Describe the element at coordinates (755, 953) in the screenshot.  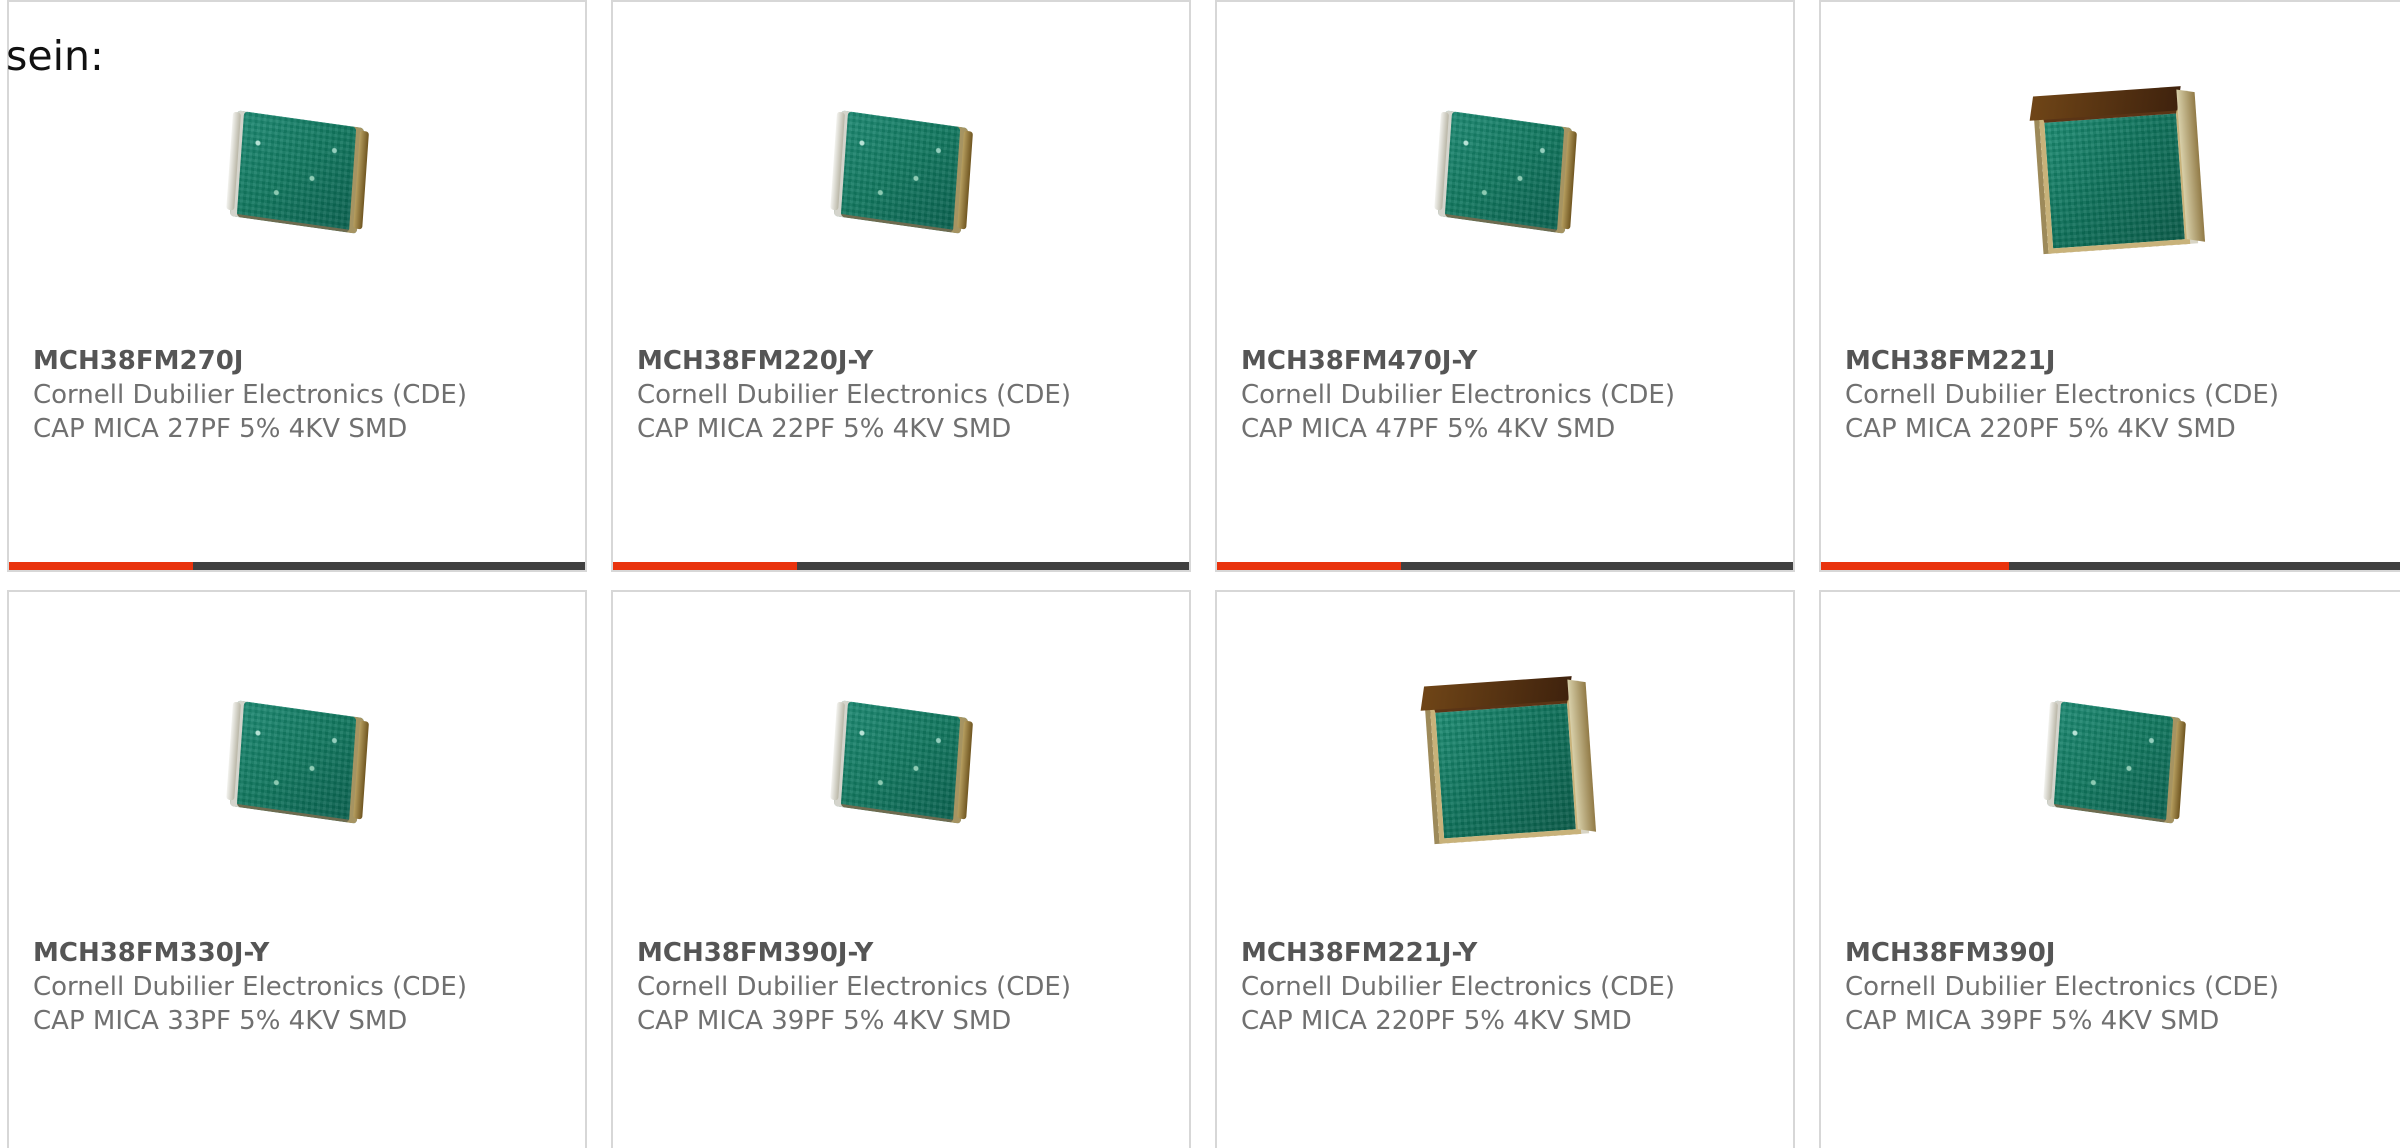
I see `part-number-link: MCH38FM390J-Y` at that location.